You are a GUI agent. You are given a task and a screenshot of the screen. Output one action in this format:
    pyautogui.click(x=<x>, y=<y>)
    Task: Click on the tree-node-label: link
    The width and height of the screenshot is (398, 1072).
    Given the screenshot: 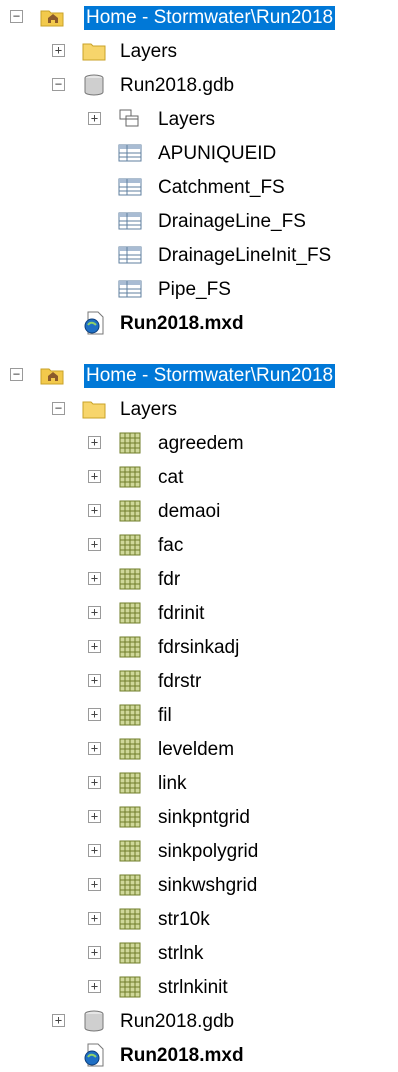 What is the action you would take?
    pyautogui.click(x=172, y=783)
    